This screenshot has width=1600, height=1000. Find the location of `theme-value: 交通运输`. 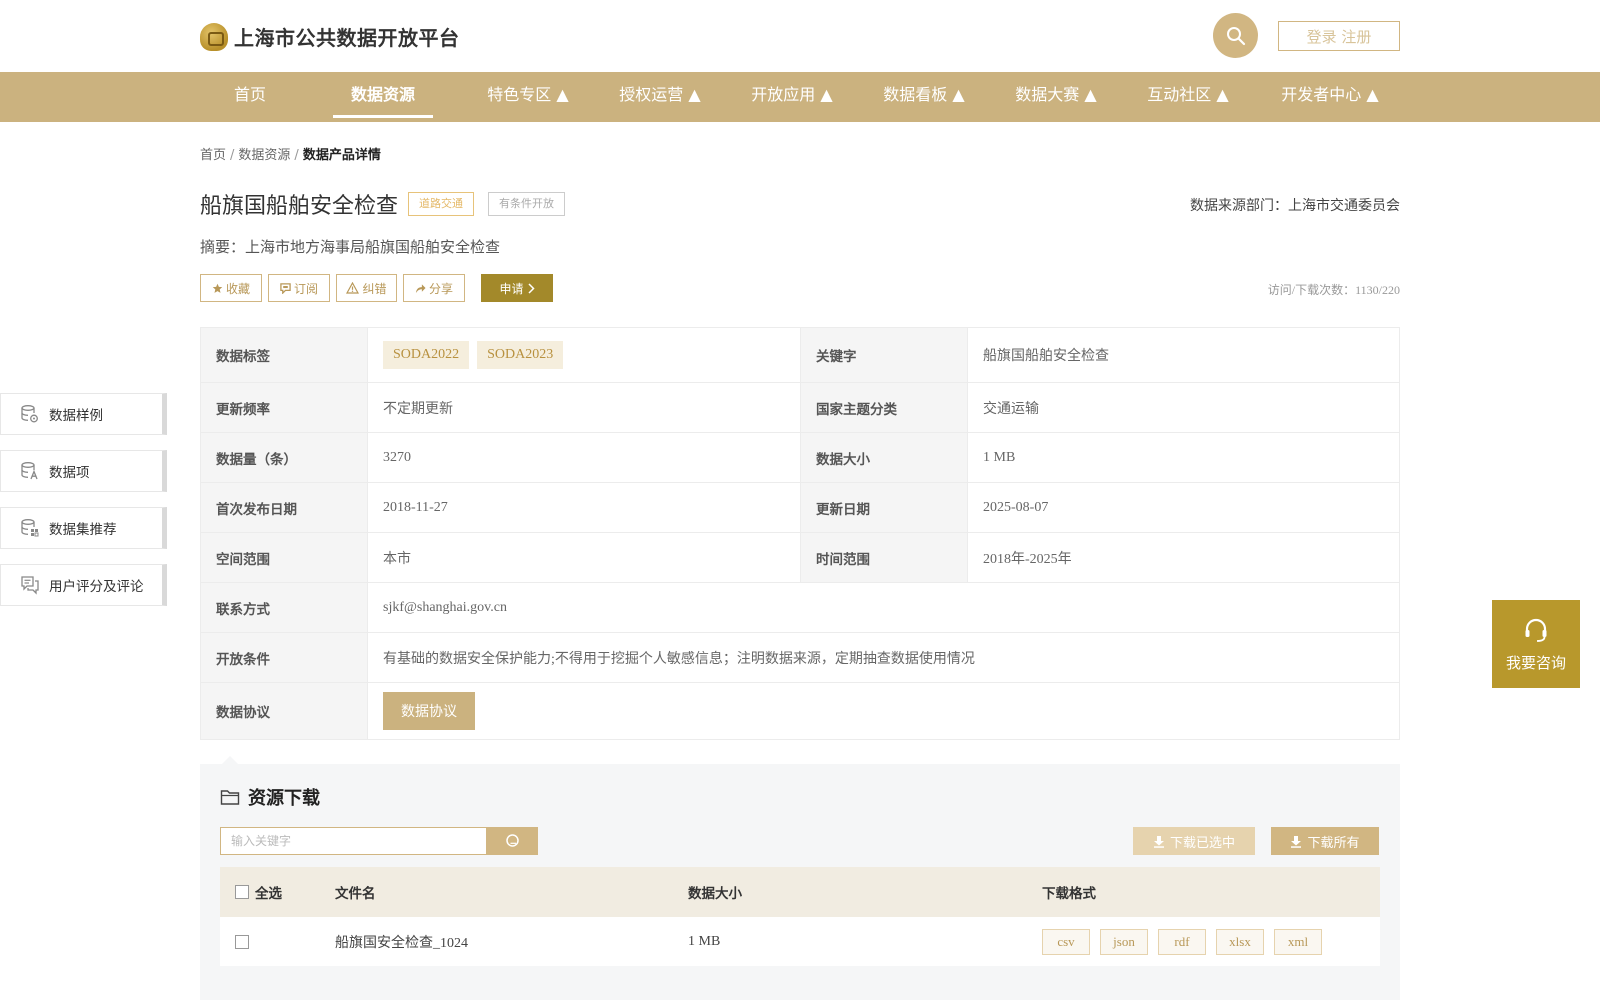

theme-value: 交通运输 is located at coordinates (1183, 407).